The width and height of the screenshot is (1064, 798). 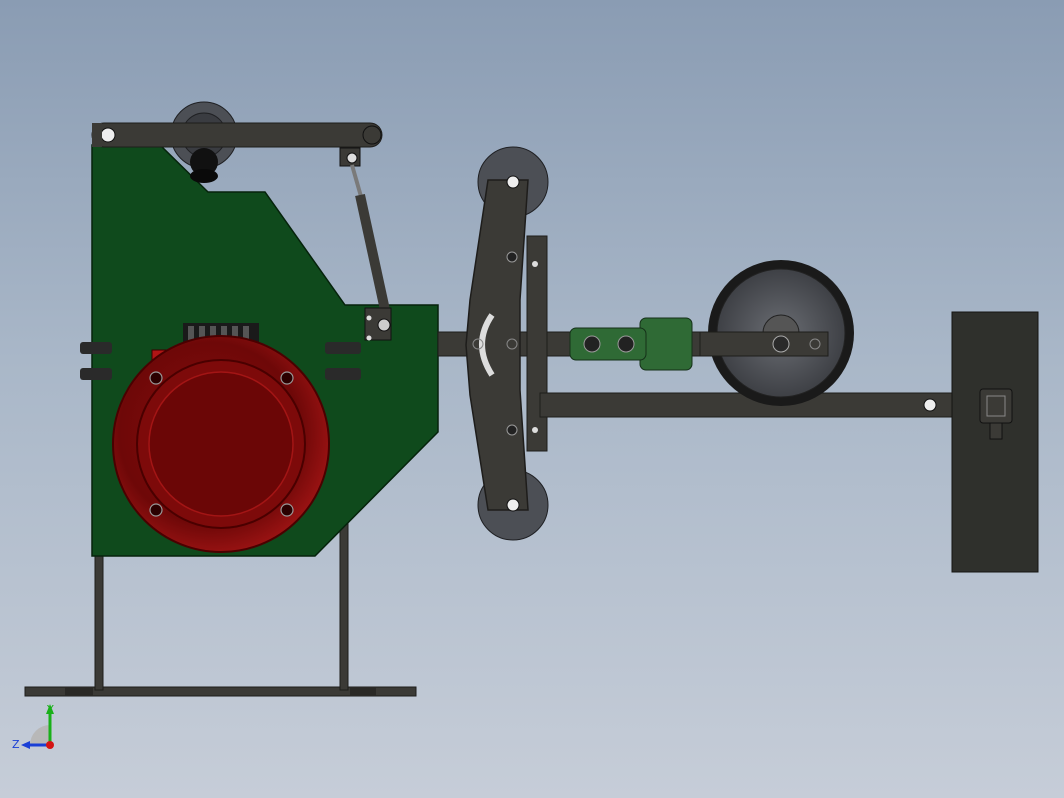 I want to click on triad-z-label: Z, so click(x=16, y=744).